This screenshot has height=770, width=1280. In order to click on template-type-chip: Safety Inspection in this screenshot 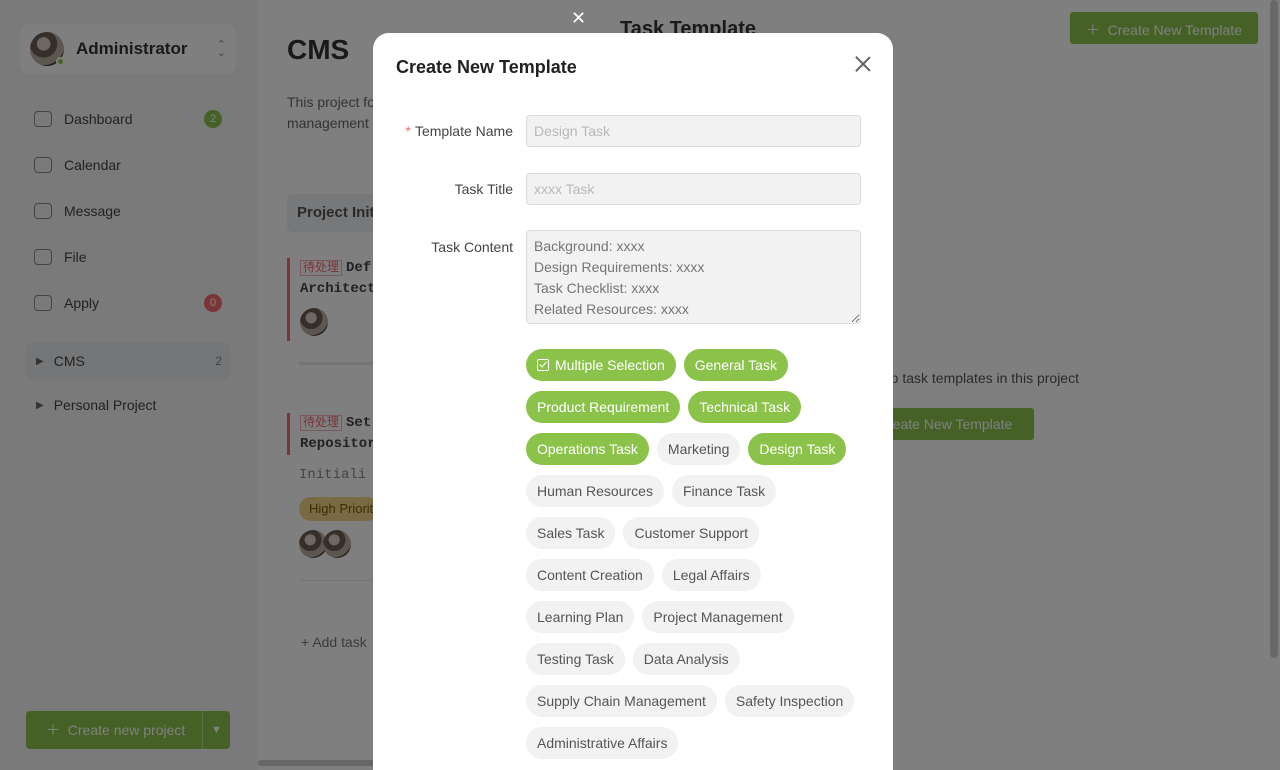, I will do `click(789, 701)`.